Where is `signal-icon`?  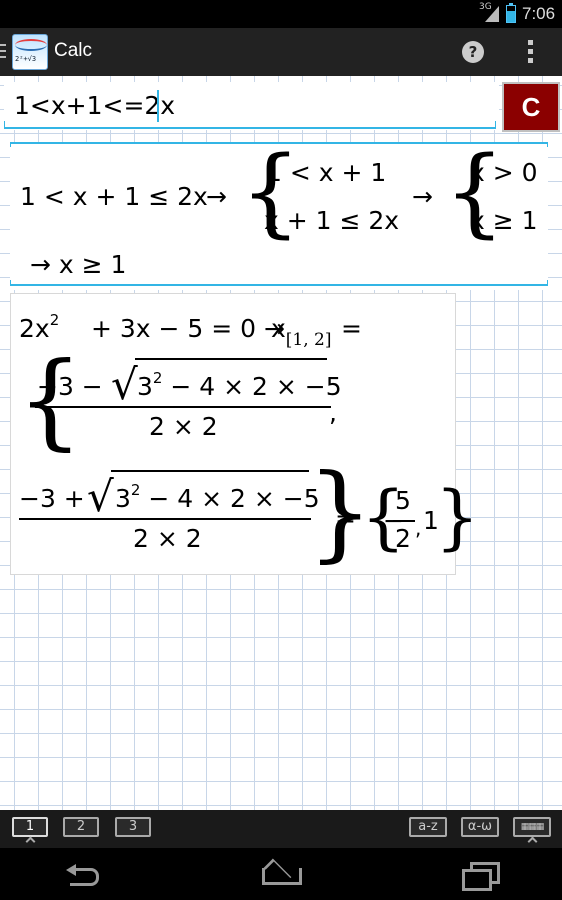 signal-icon is located at coordinates (492, 14).